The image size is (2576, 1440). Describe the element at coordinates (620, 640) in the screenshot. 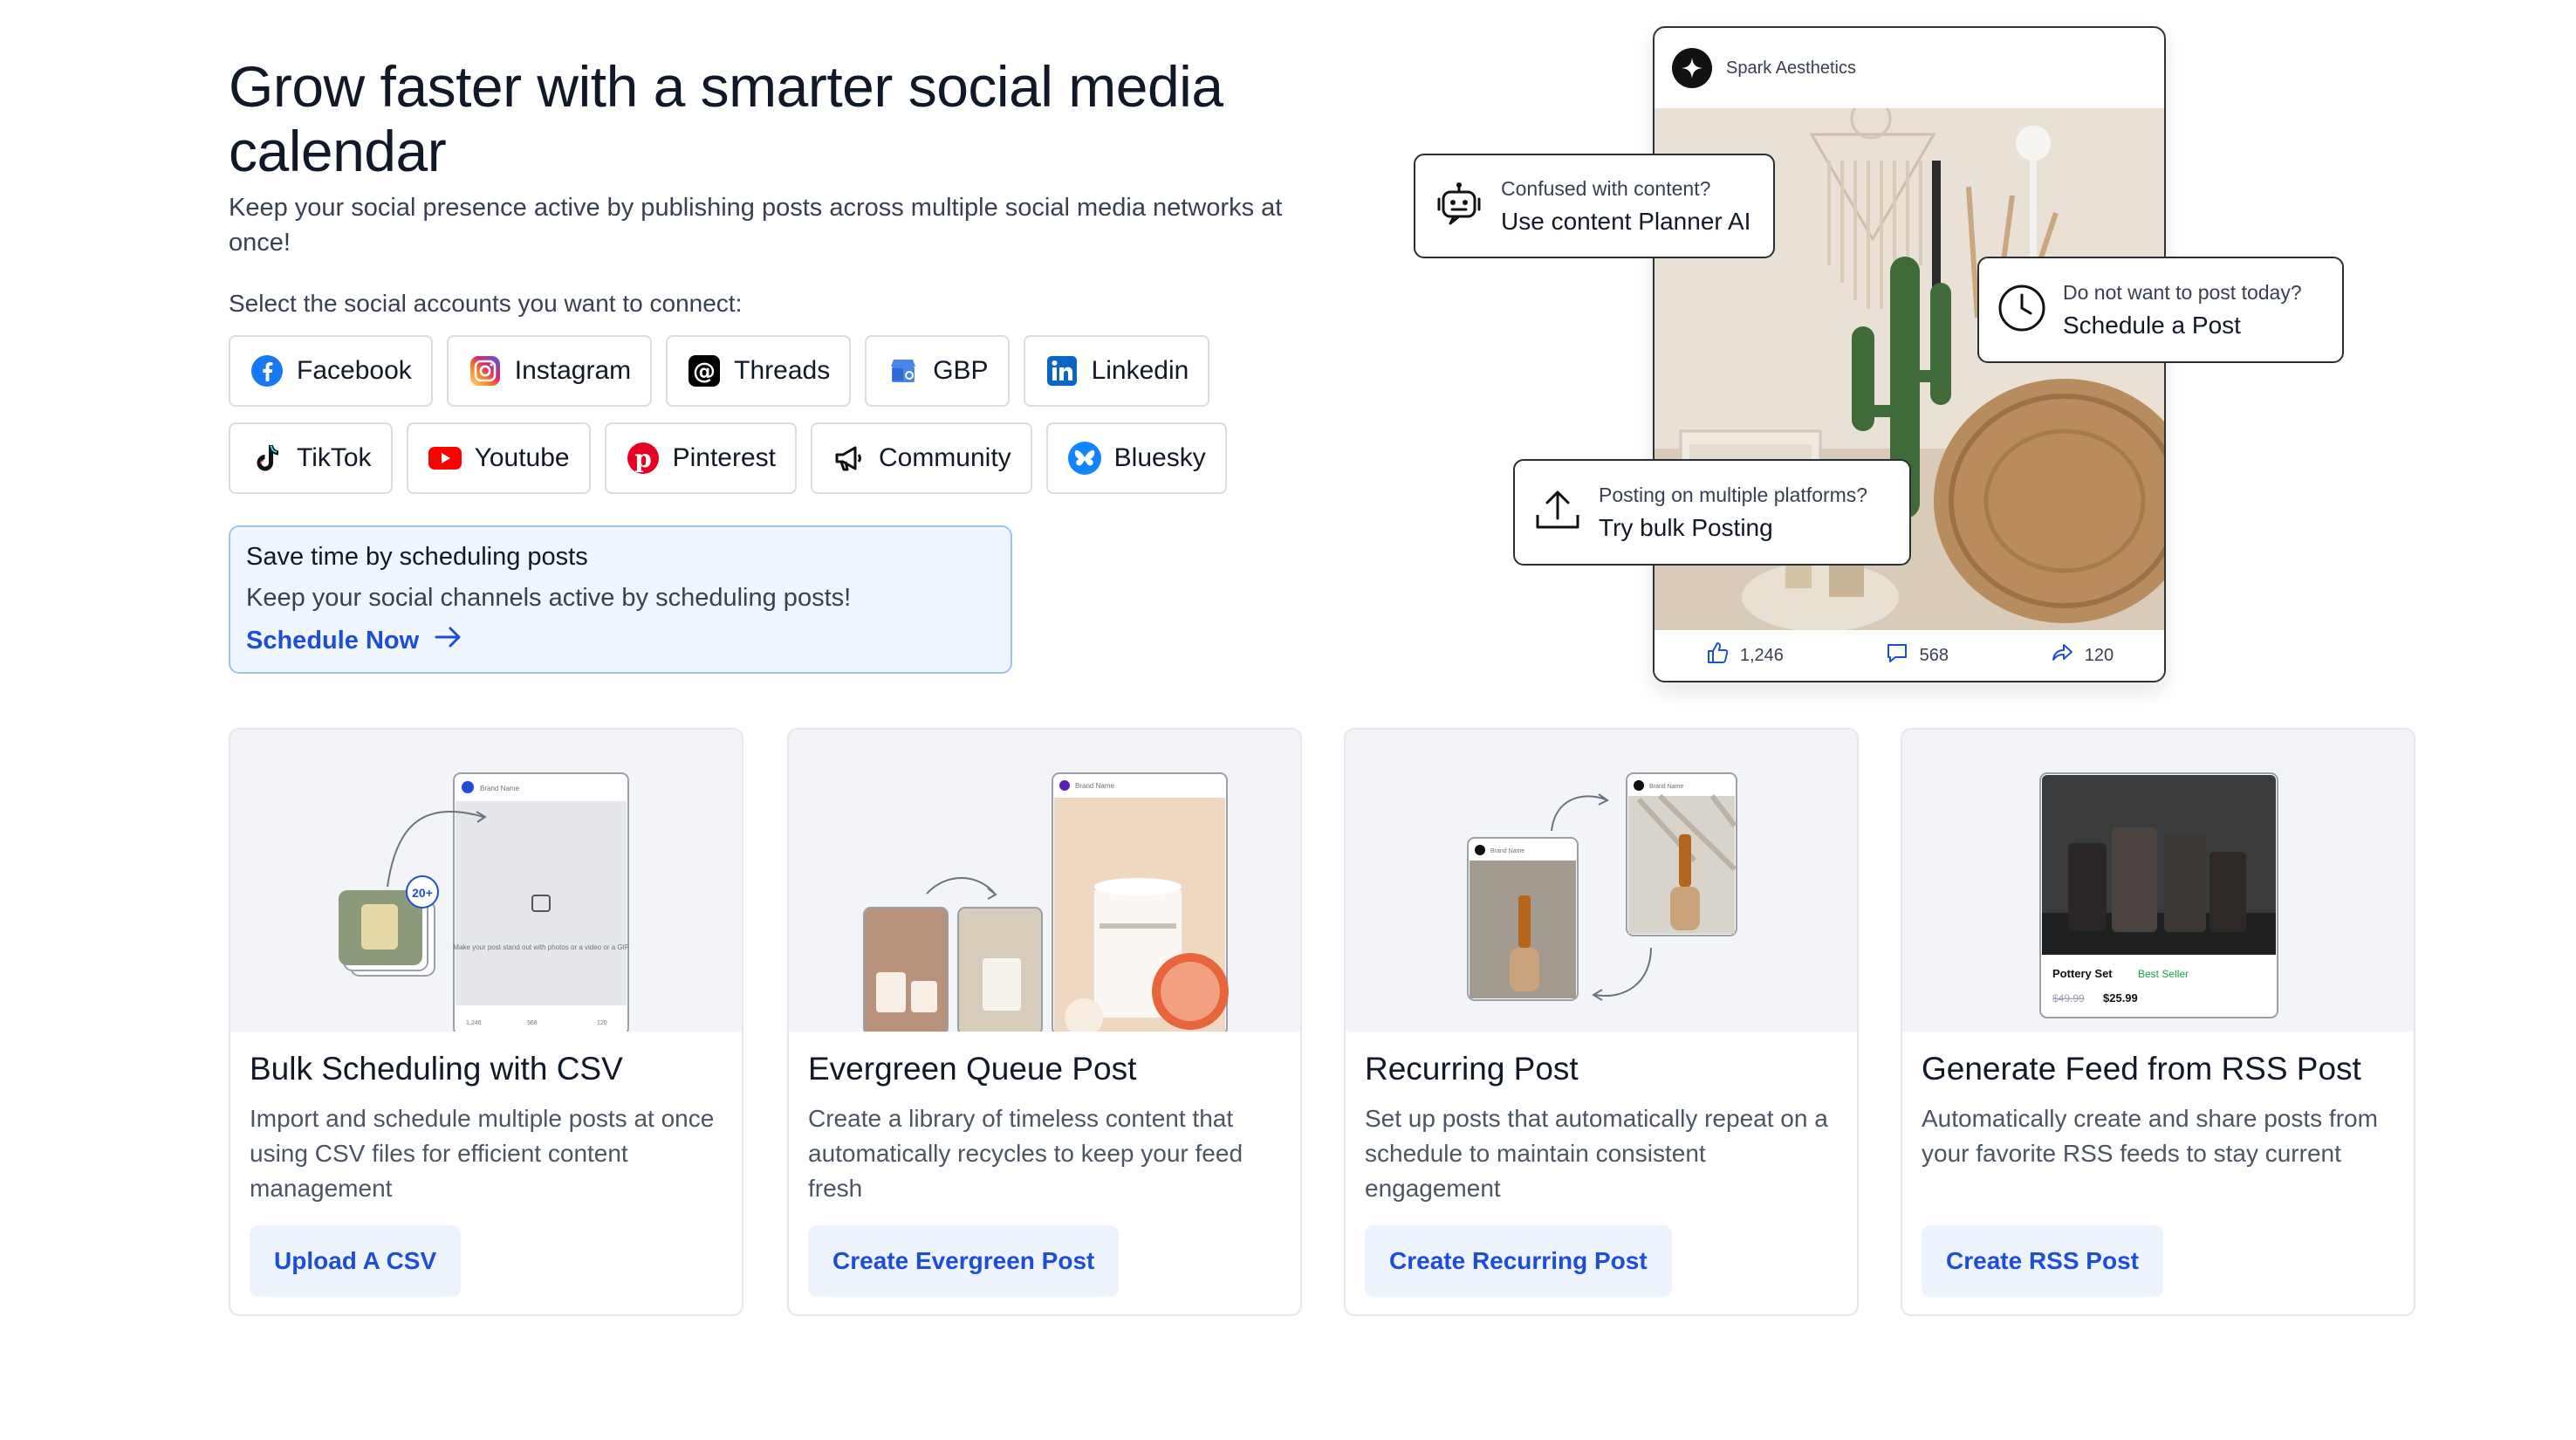

I see `schedule-now-link: Schedule Now` at that location.